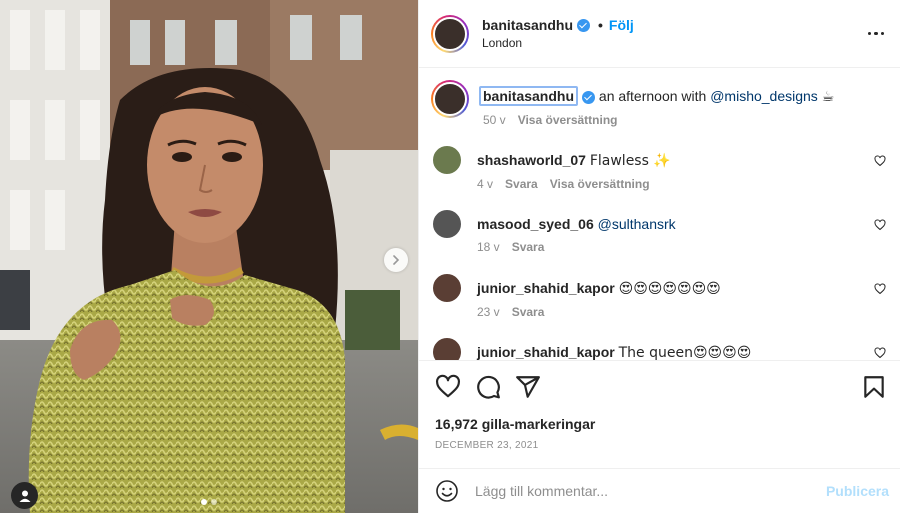 The height and width of the screenshot is (513, 900). I want to click on comment-item: junior_shahid_kapor 😍😍😍😍😍😍😍 23 v Svara, so click(658, 304).